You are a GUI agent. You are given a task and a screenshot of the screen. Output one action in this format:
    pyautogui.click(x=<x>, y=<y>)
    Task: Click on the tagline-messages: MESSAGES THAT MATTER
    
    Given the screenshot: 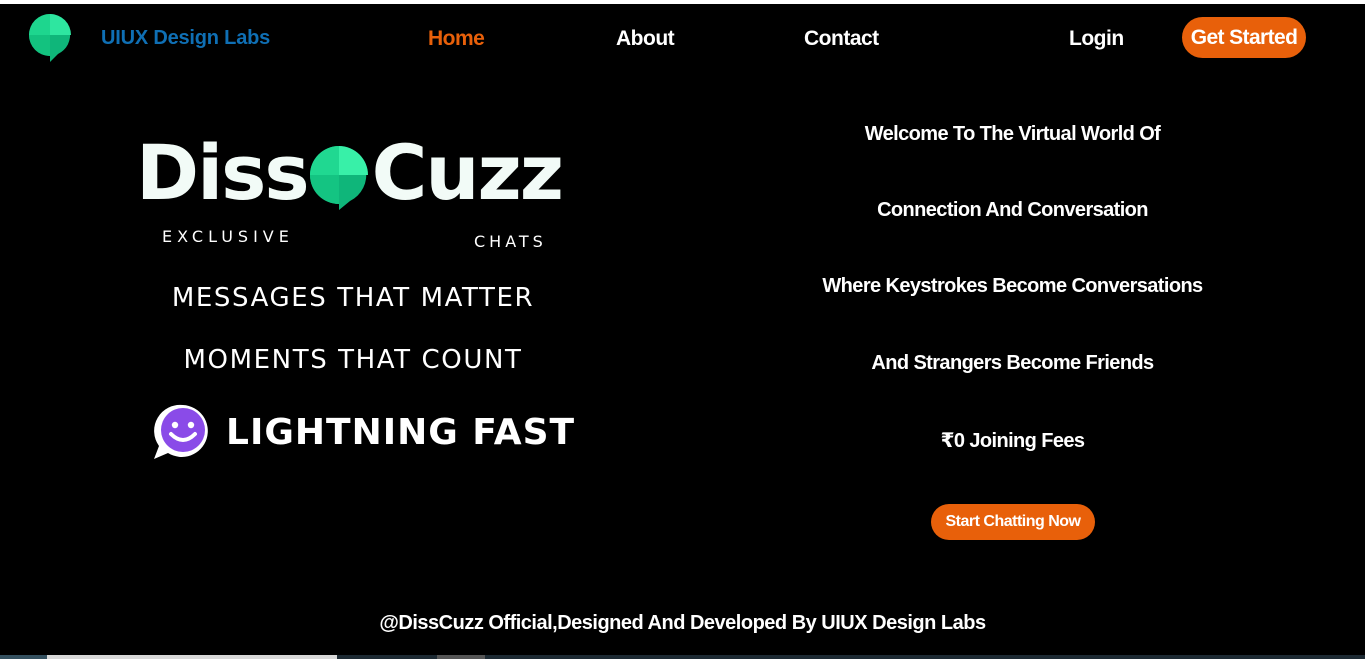 What is the action you would take?
    pyautogui.click(x=353, y=298)
    